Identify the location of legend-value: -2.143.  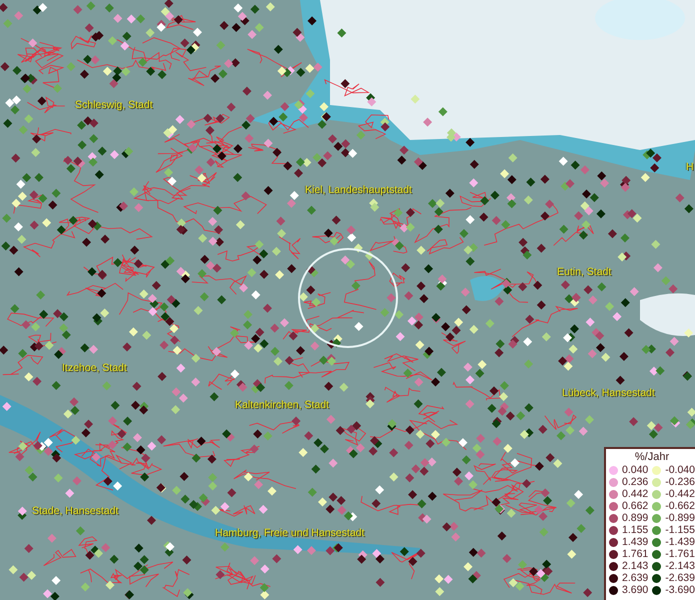
(680, 566).